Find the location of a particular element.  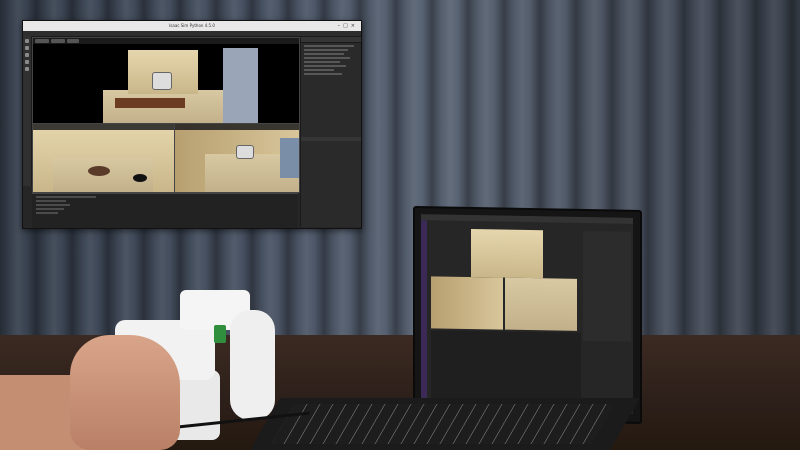

window-titlebar: Isaac Sim Python 4.5.0 –□× is located at coordinates (192, 26).